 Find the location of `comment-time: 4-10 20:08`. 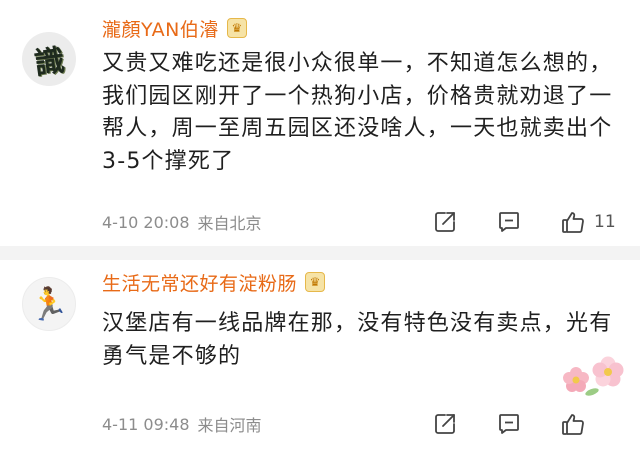

comment-time: 4-10 20:08 is located at coordinates (146, 222).